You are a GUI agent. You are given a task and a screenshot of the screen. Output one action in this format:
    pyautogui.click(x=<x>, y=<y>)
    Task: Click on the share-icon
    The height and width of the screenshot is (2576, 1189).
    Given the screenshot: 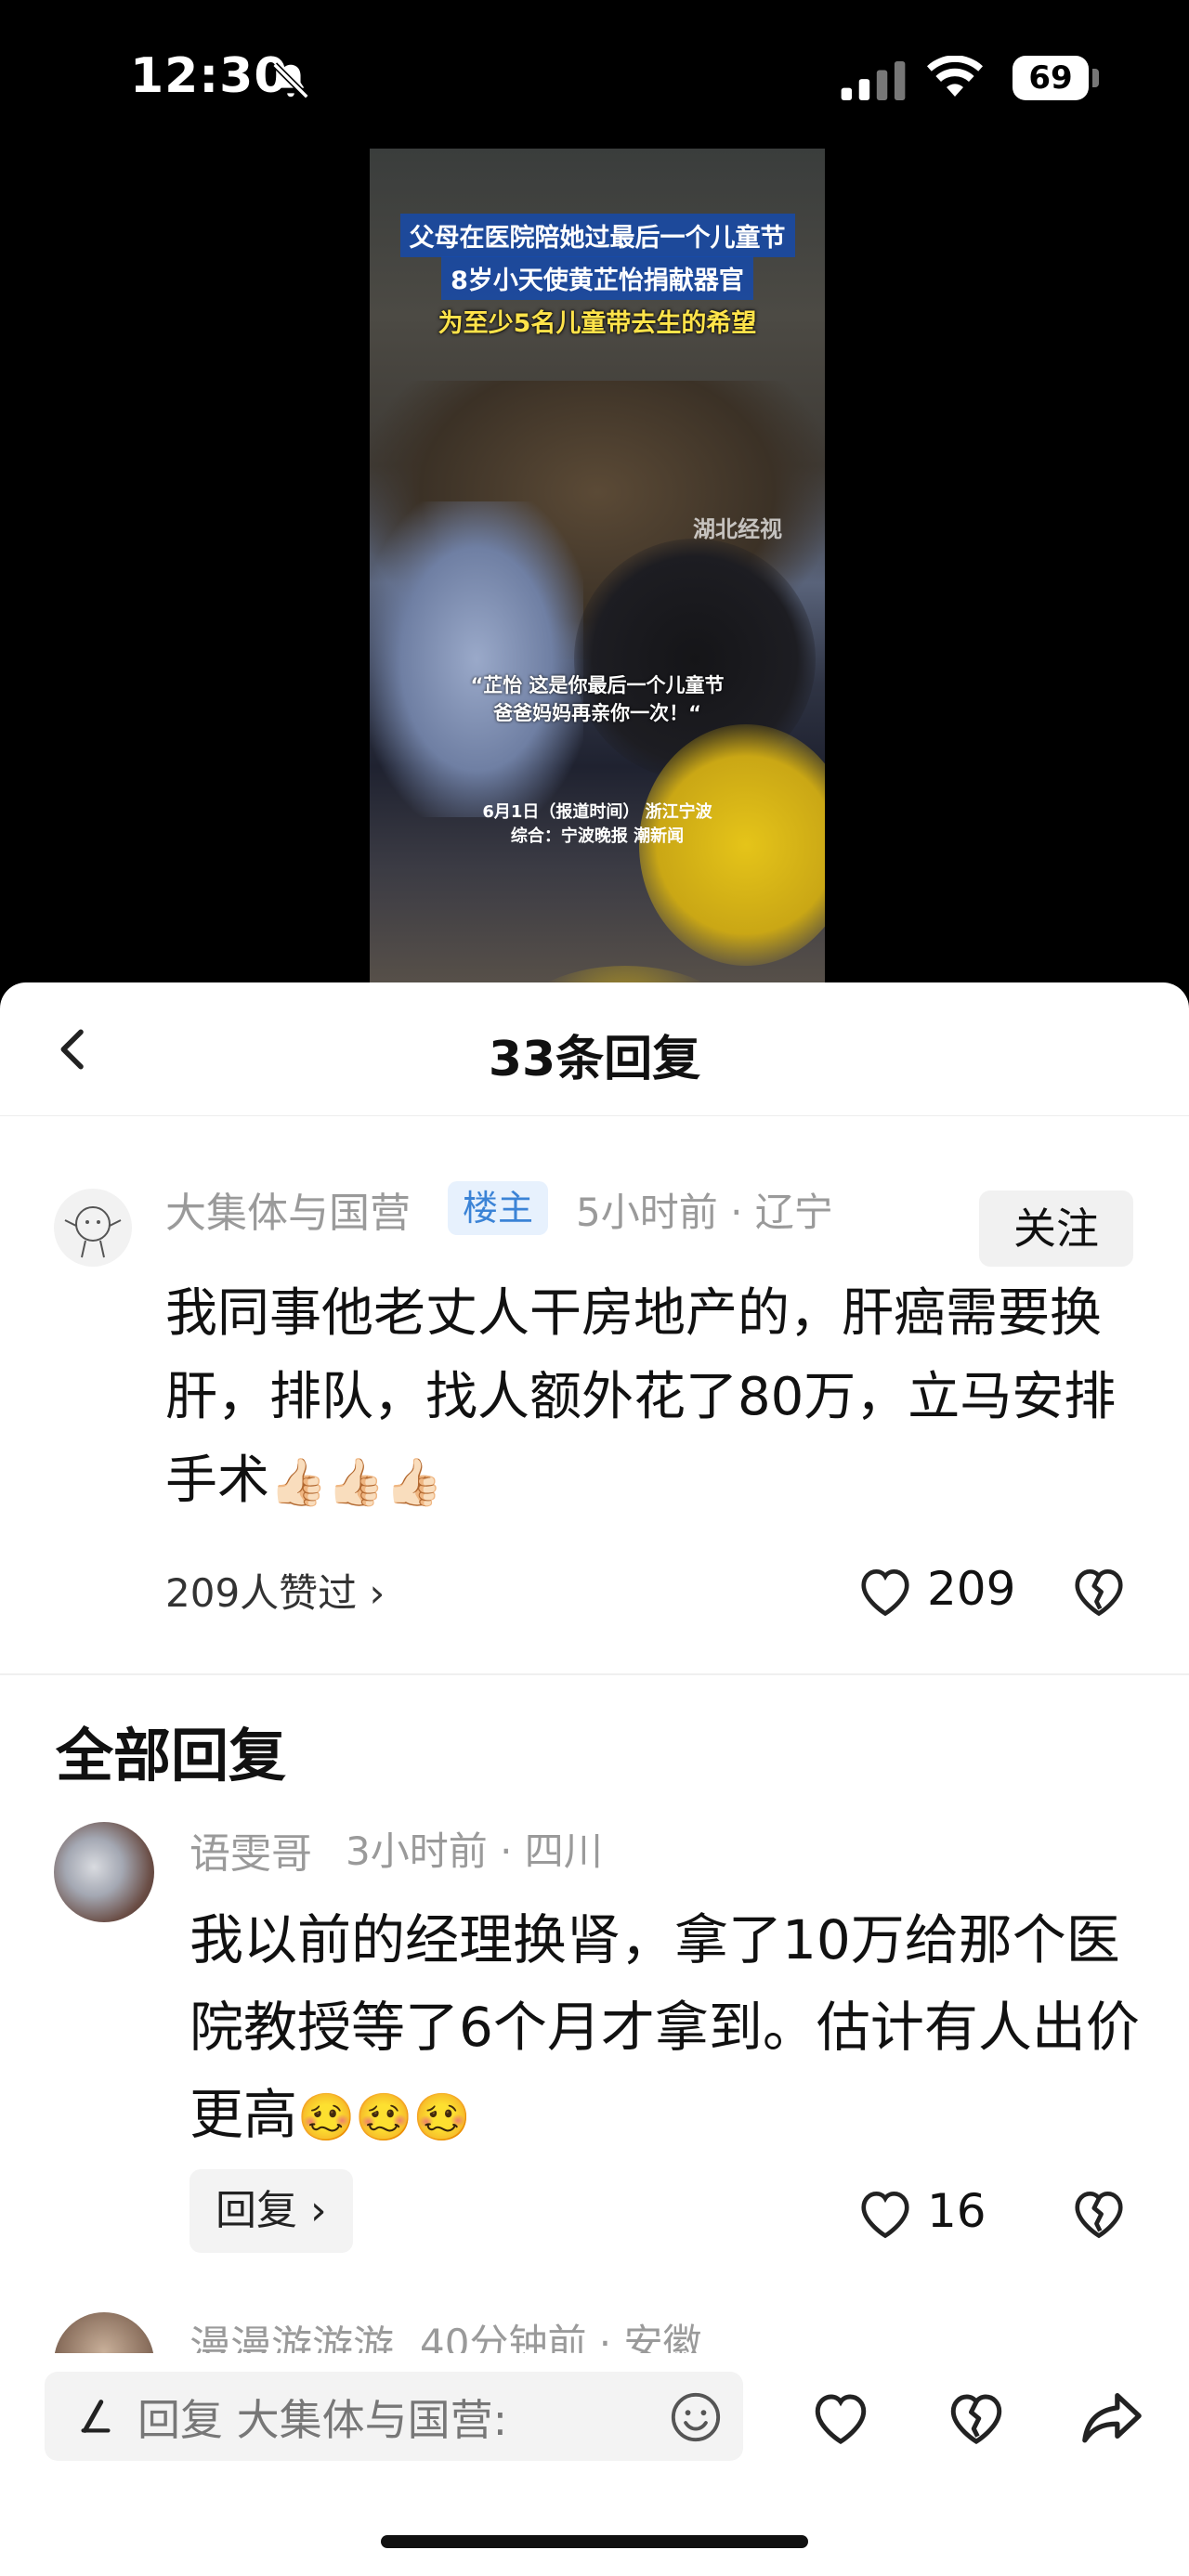 What is the action you would take?
    pyautogui.click(x=1111, y=2417)
    